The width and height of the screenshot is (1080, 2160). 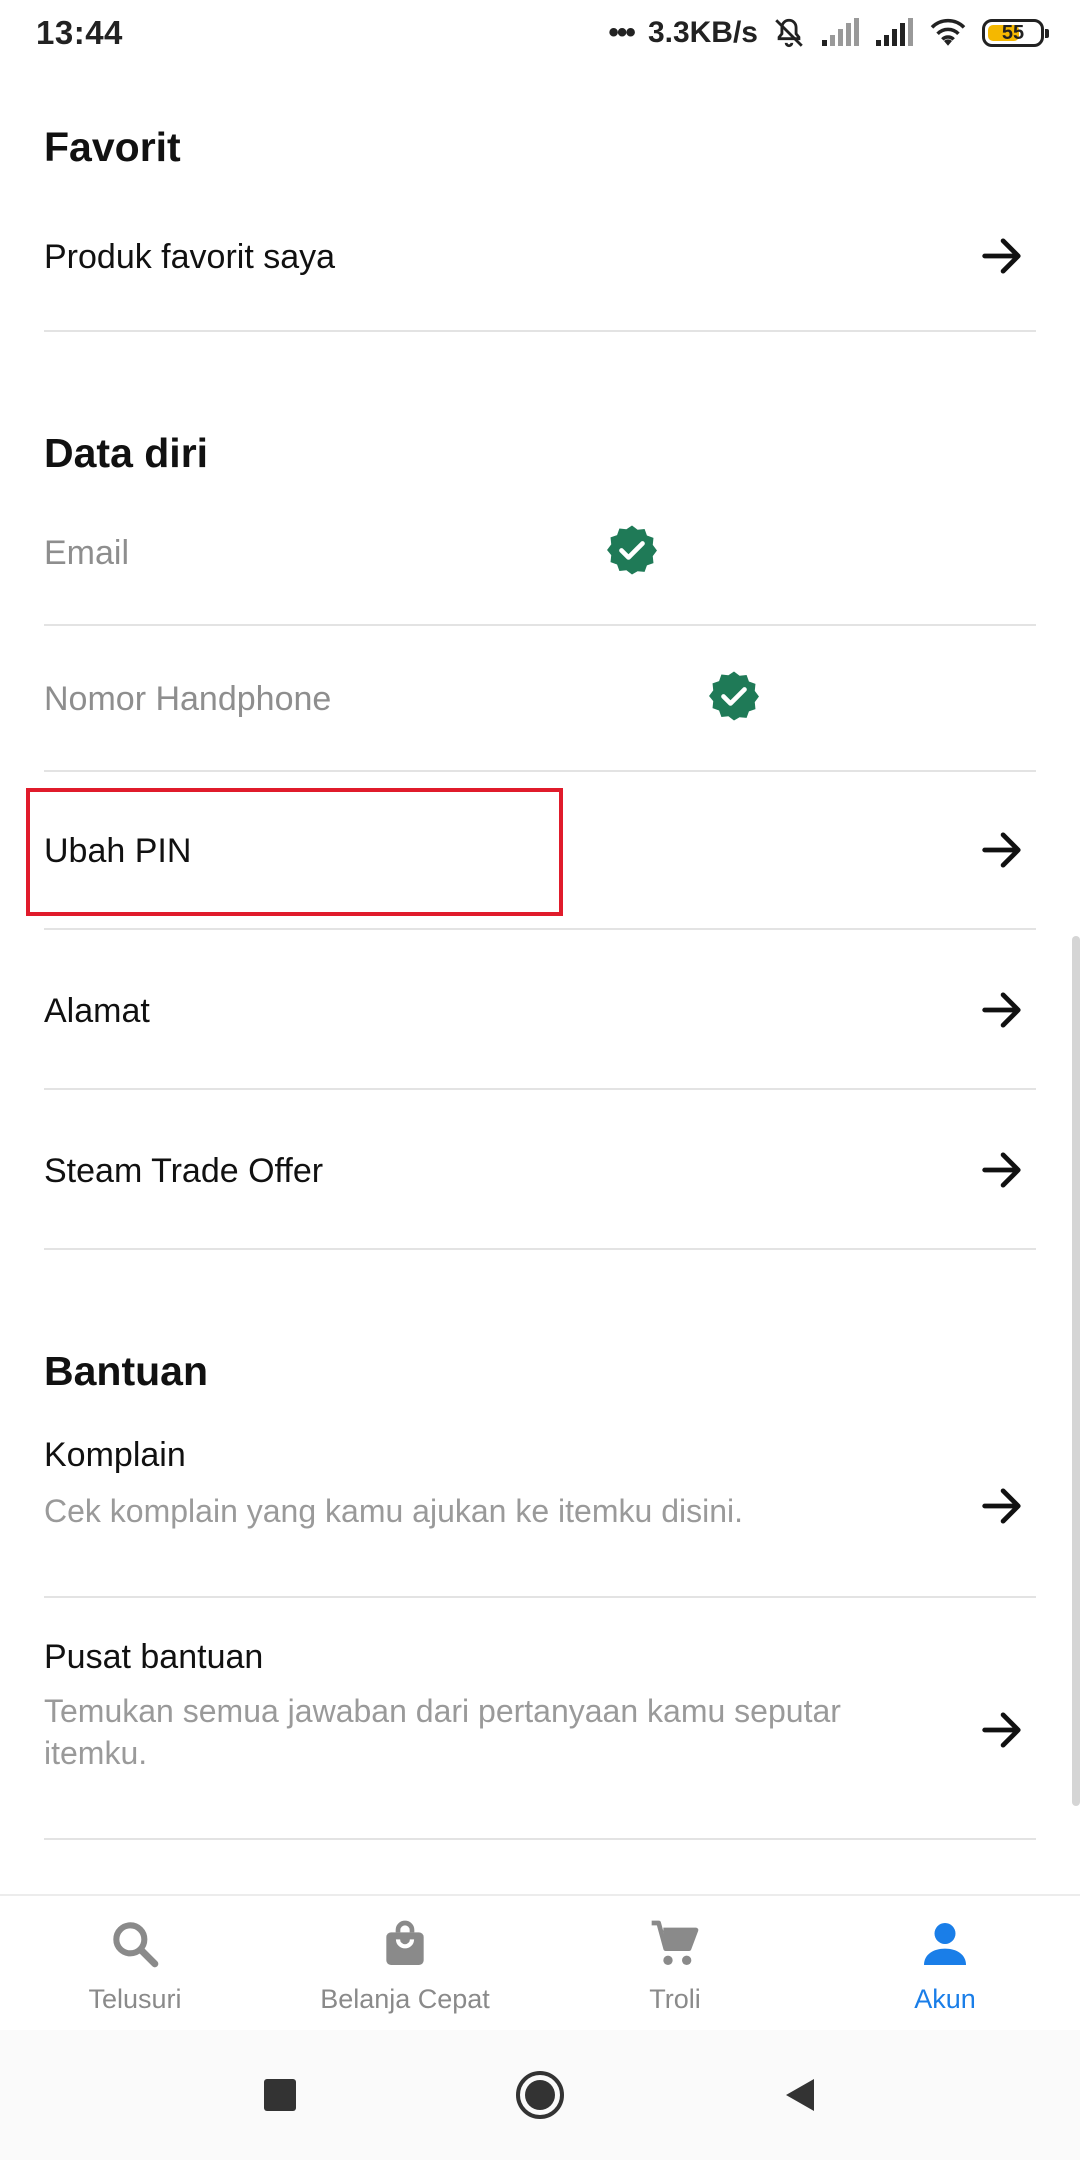 What do you see at coordinates (1076, 1371) in the screenshot?
I see `scrollbar` at bounding box center [1076, 1371].